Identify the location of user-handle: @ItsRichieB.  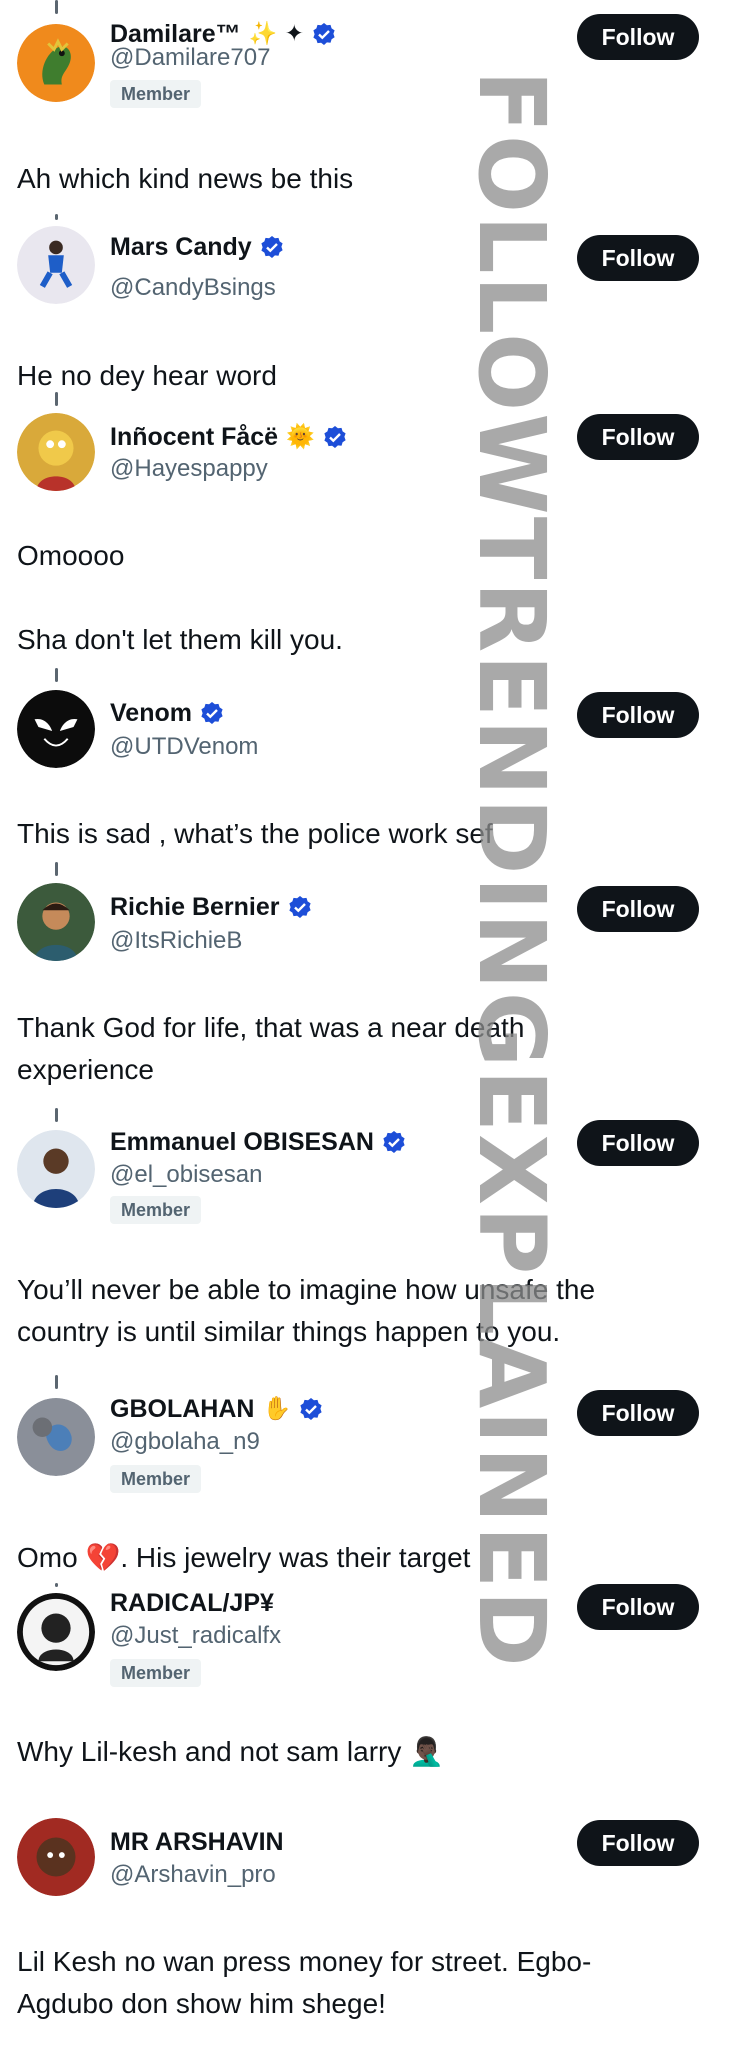
(176, 941).